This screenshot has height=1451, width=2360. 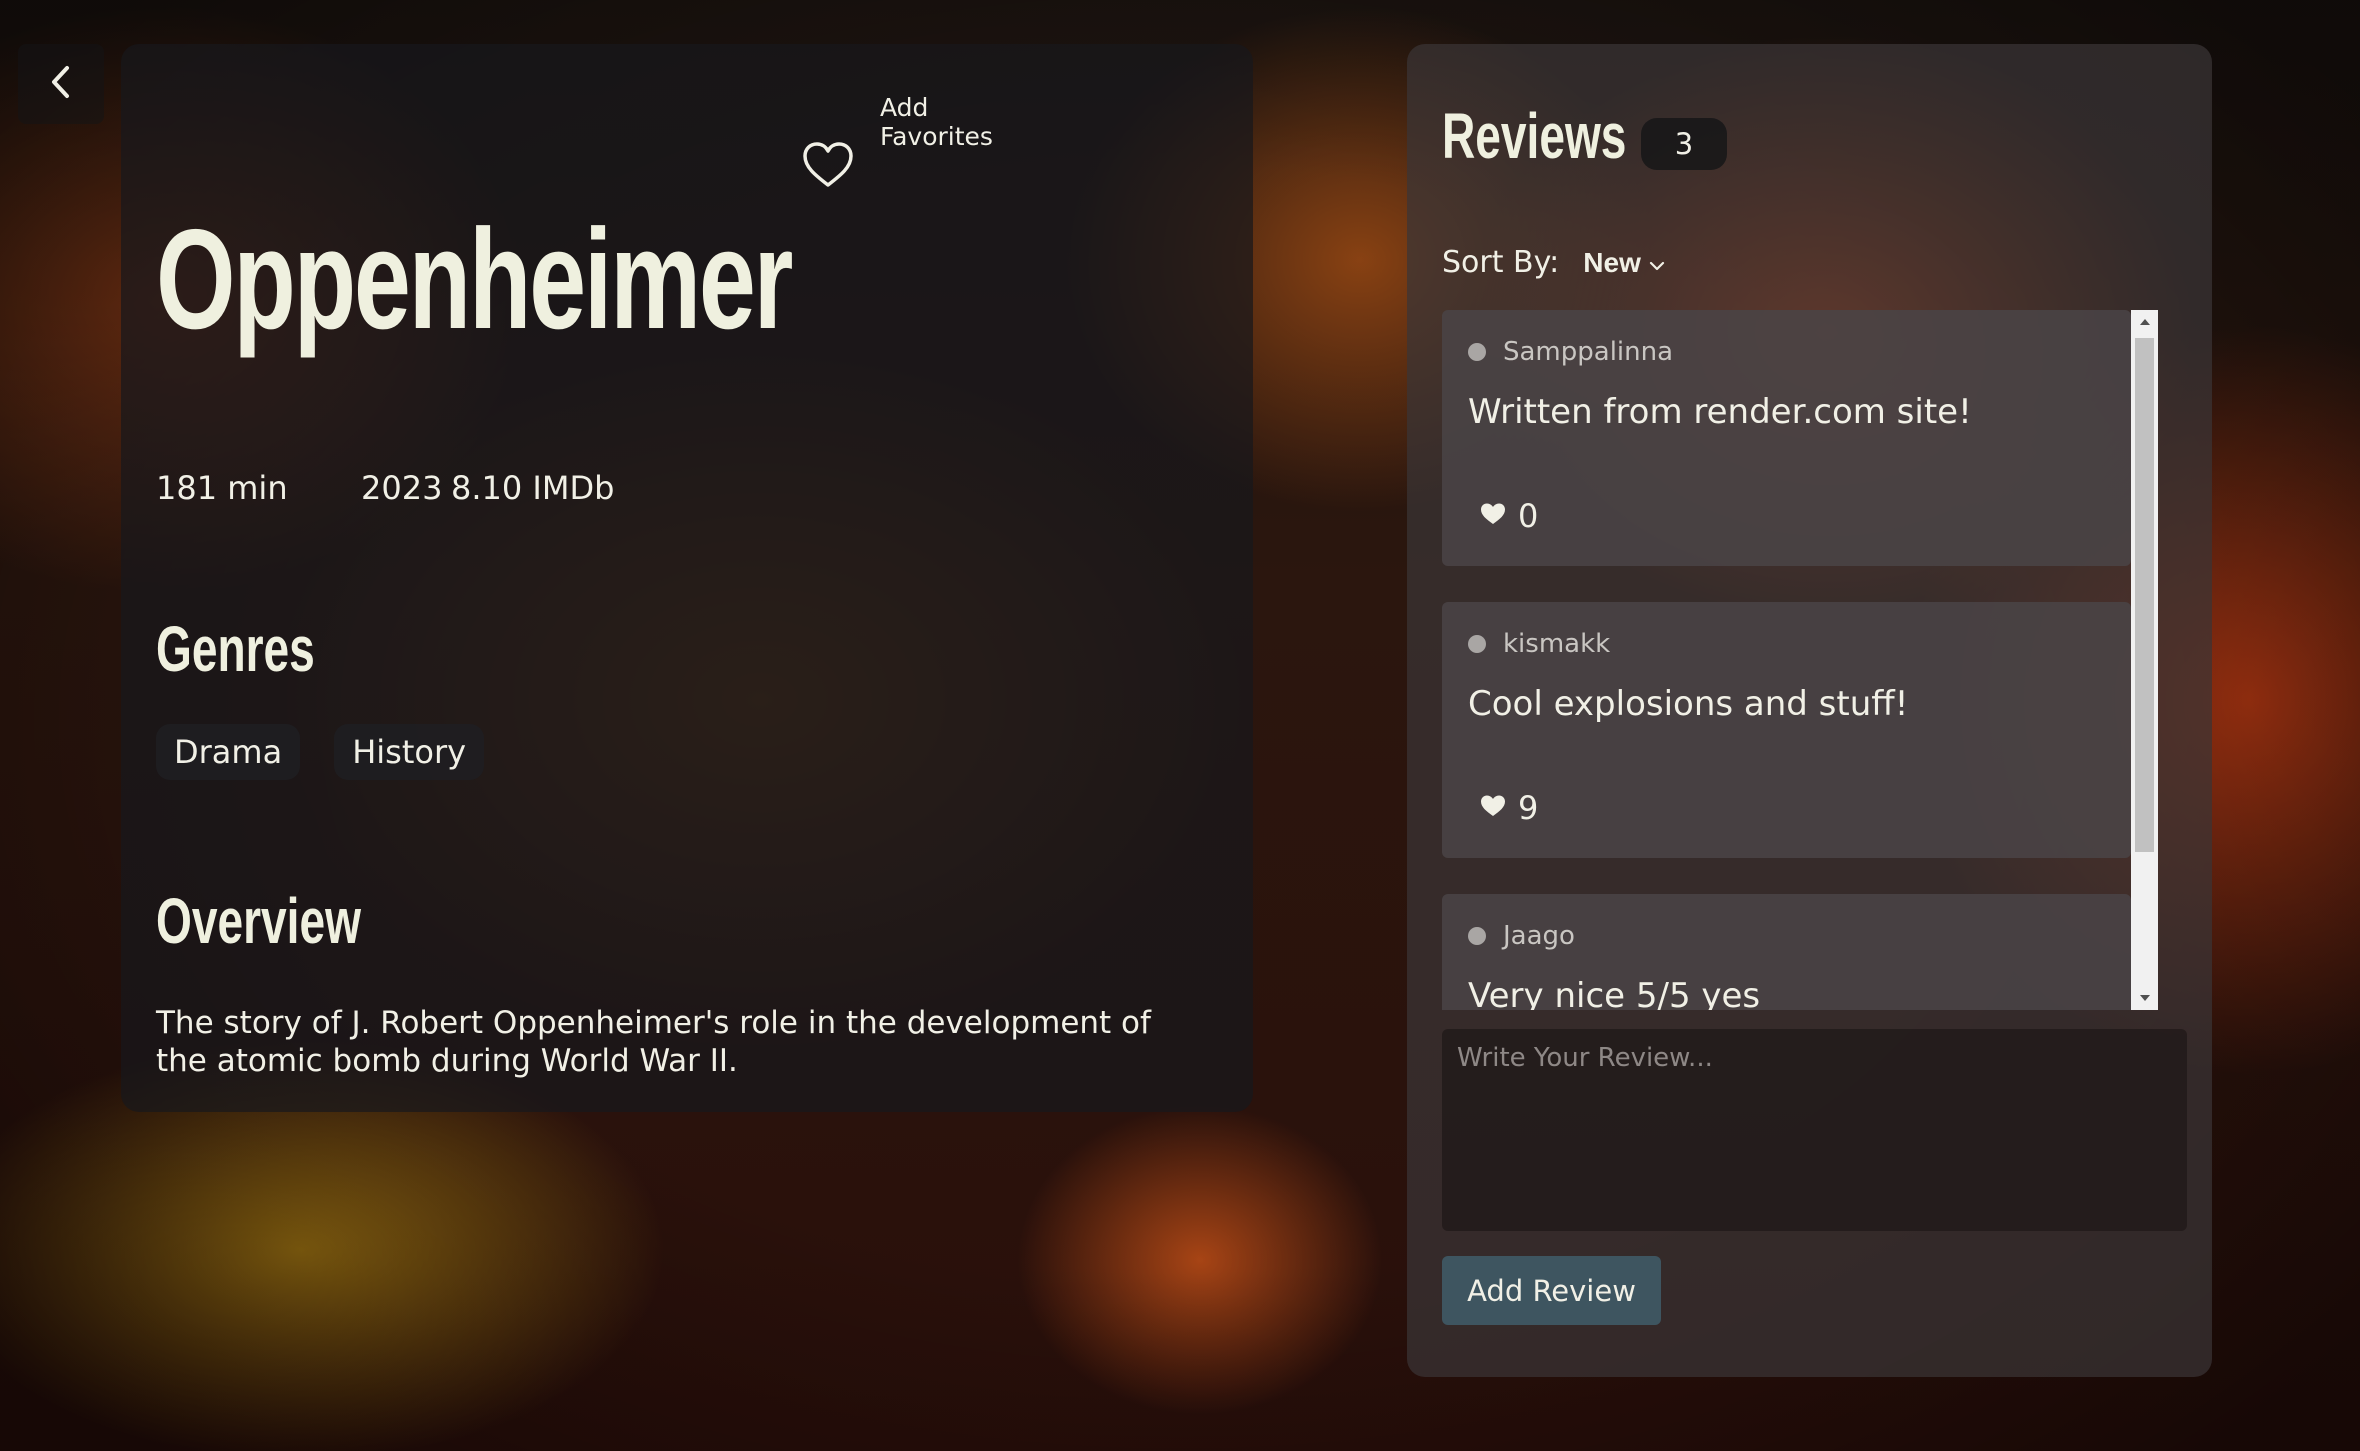 I want to click on genre-list: Drama History, so click(x=320, y=752).